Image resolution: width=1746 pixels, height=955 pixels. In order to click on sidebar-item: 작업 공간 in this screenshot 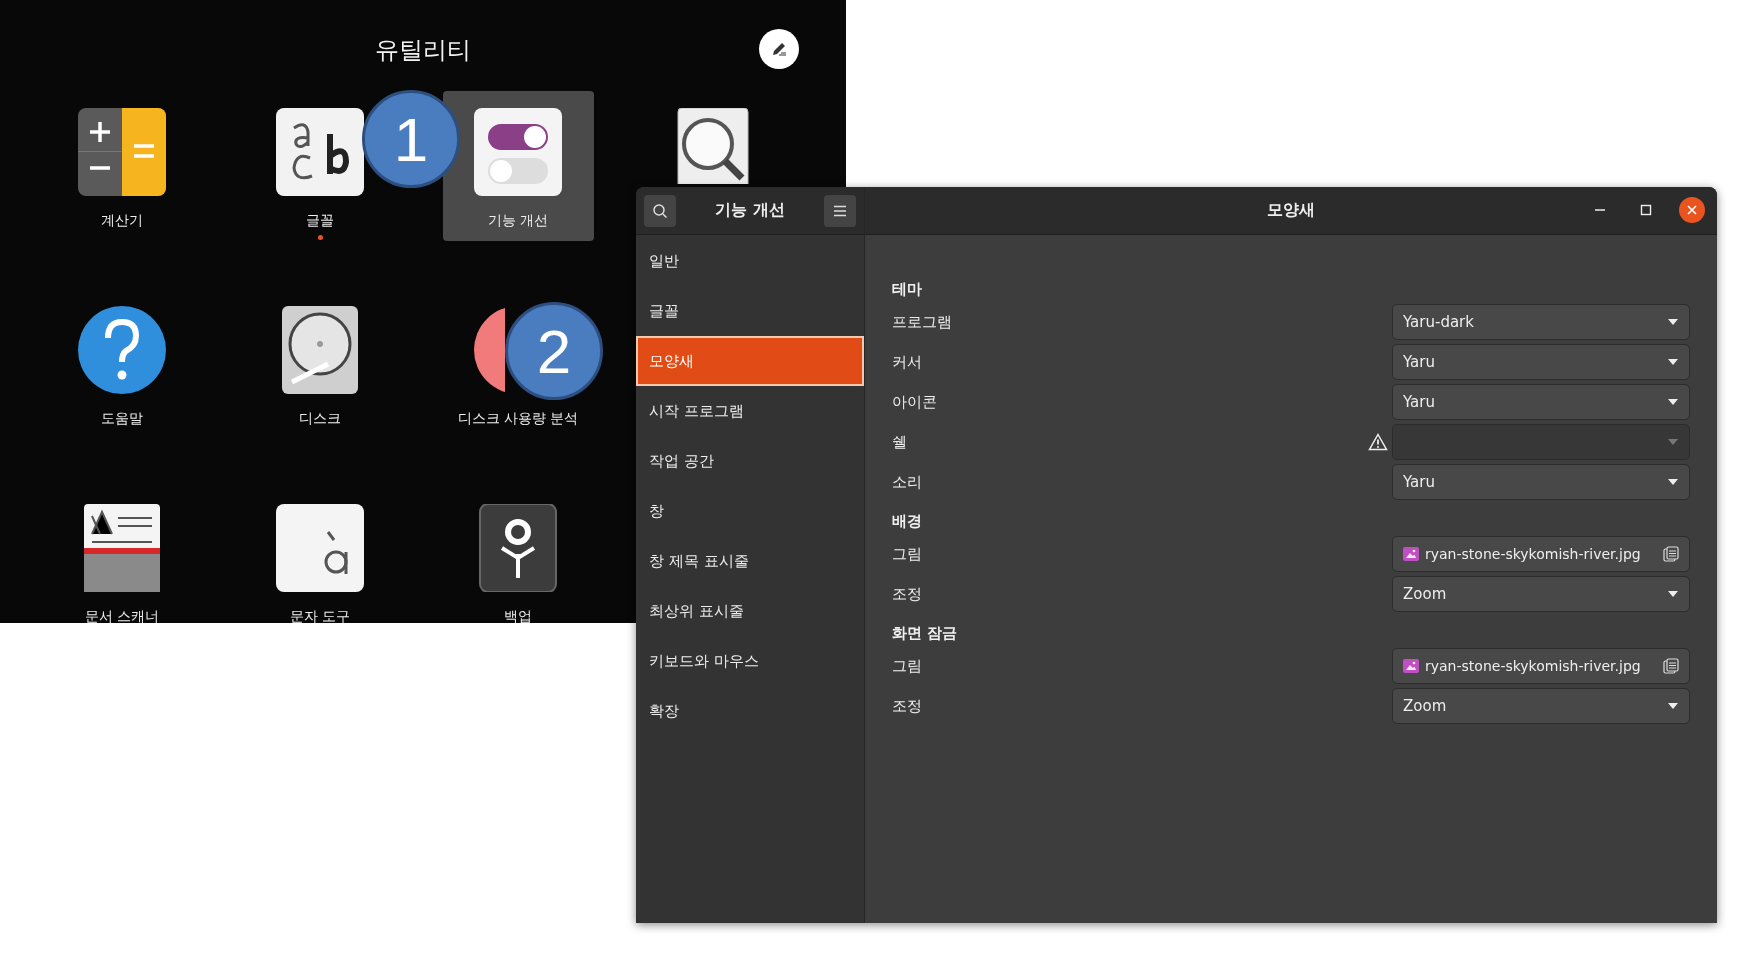, I will do `click(750, 461)`.